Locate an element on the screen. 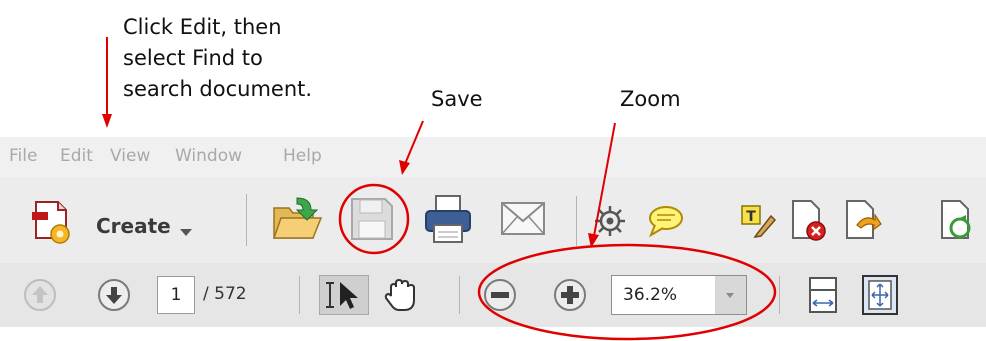 The width and height of the screenshot is (986, 341). arrow-down-icon is located at coordinates (114, 295).